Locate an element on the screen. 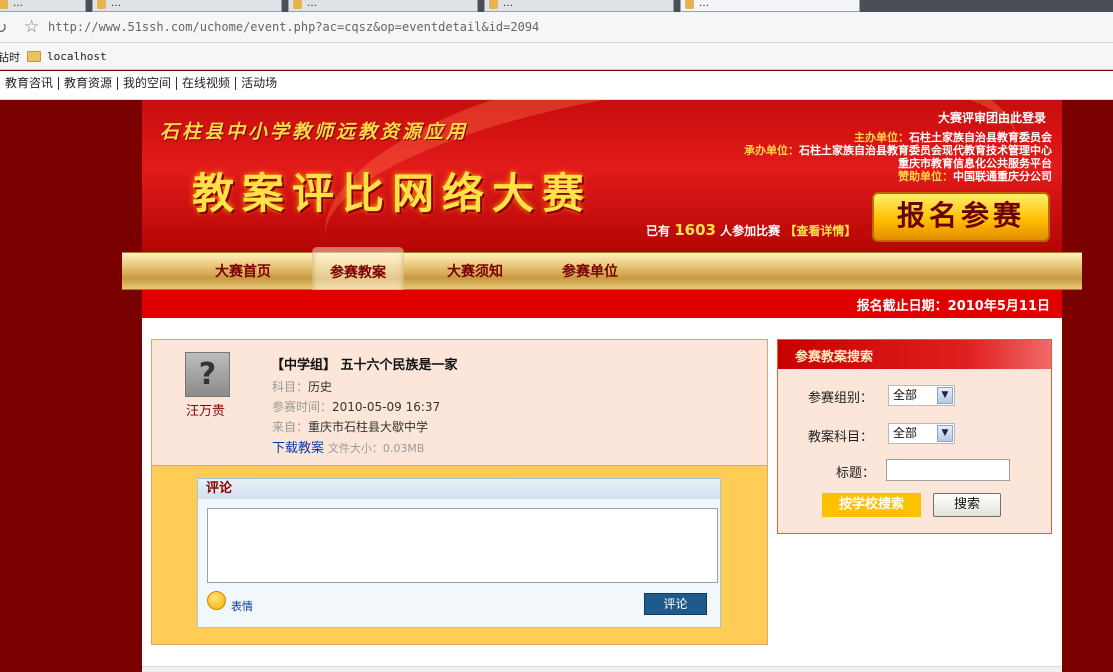 This screenshot has width=1113, height=672. subject-label: 教案科目： is located at coordinates (841, 437).